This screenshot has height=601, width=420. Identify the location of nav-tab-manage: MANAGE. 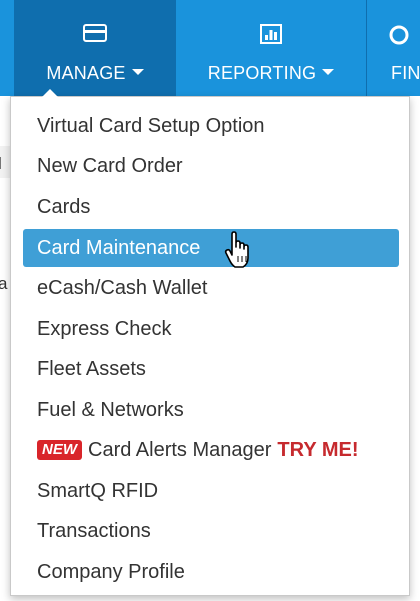
(95, 48).